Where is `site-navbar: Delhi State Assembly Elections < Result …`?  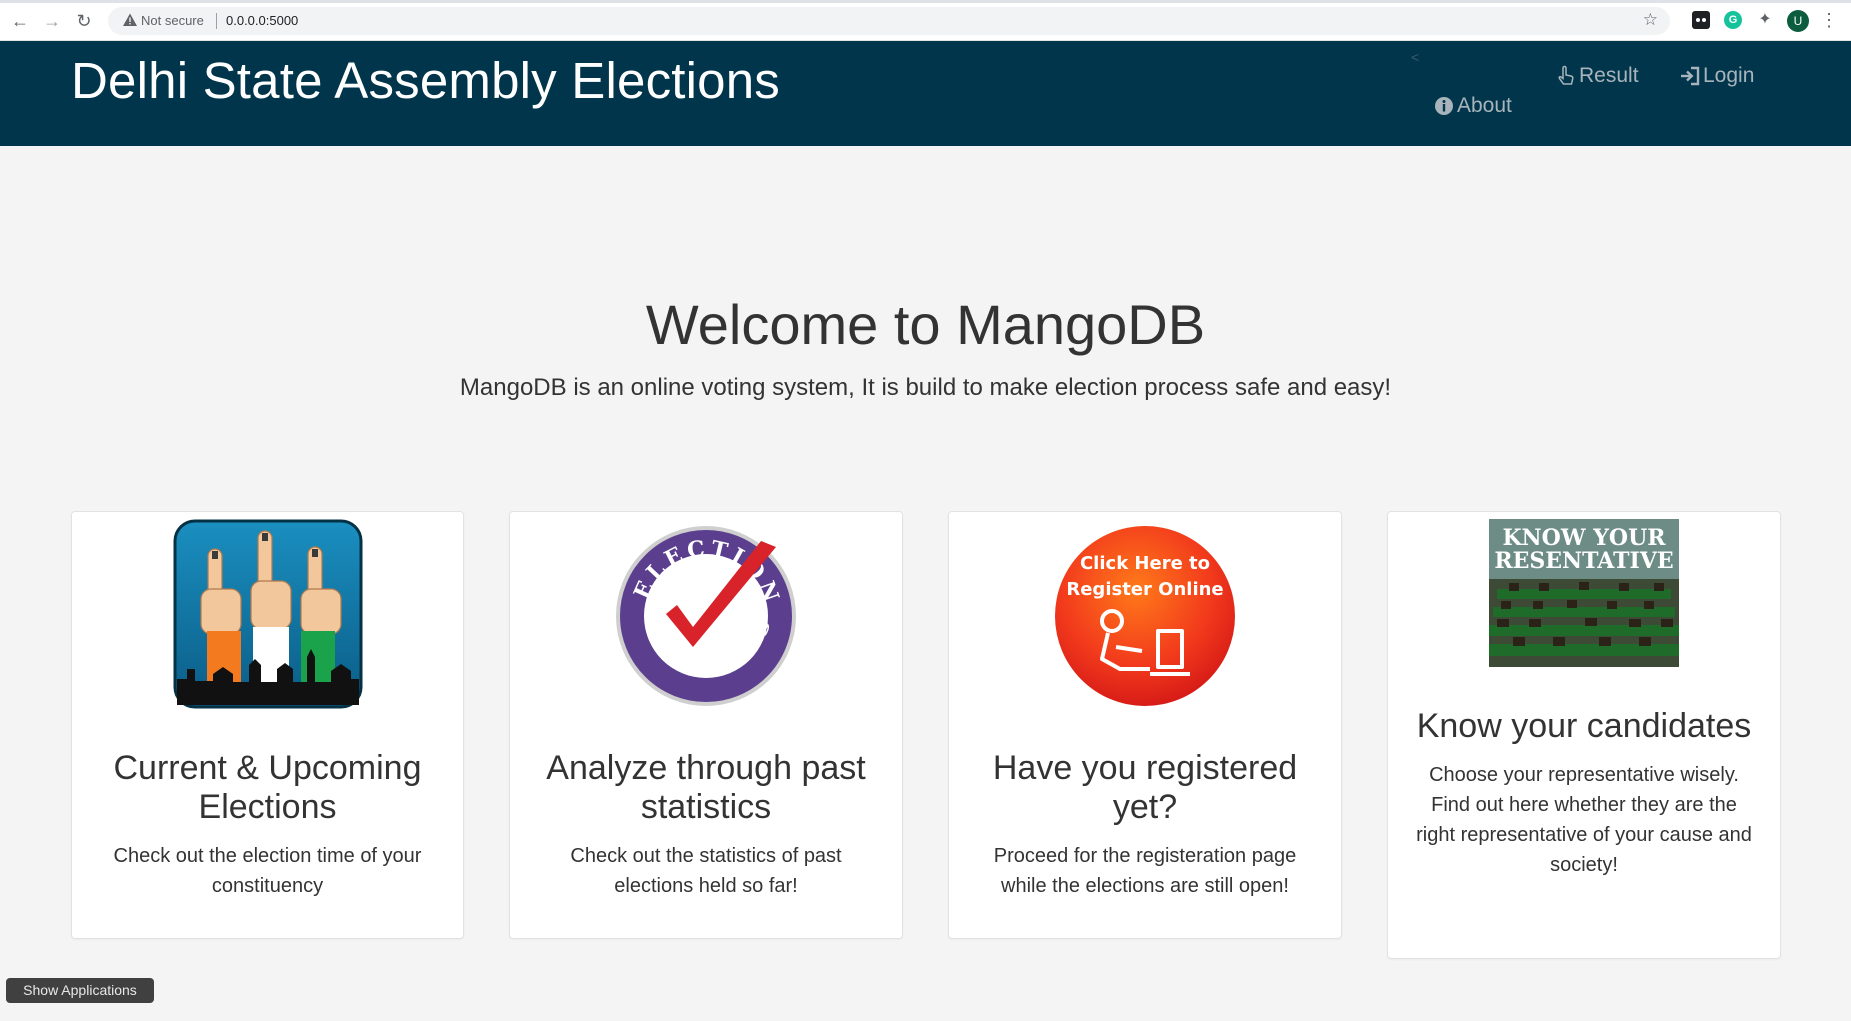
site-navbar: Delhi State Assembly Elections < Result … is located at coordinates (925, 93).